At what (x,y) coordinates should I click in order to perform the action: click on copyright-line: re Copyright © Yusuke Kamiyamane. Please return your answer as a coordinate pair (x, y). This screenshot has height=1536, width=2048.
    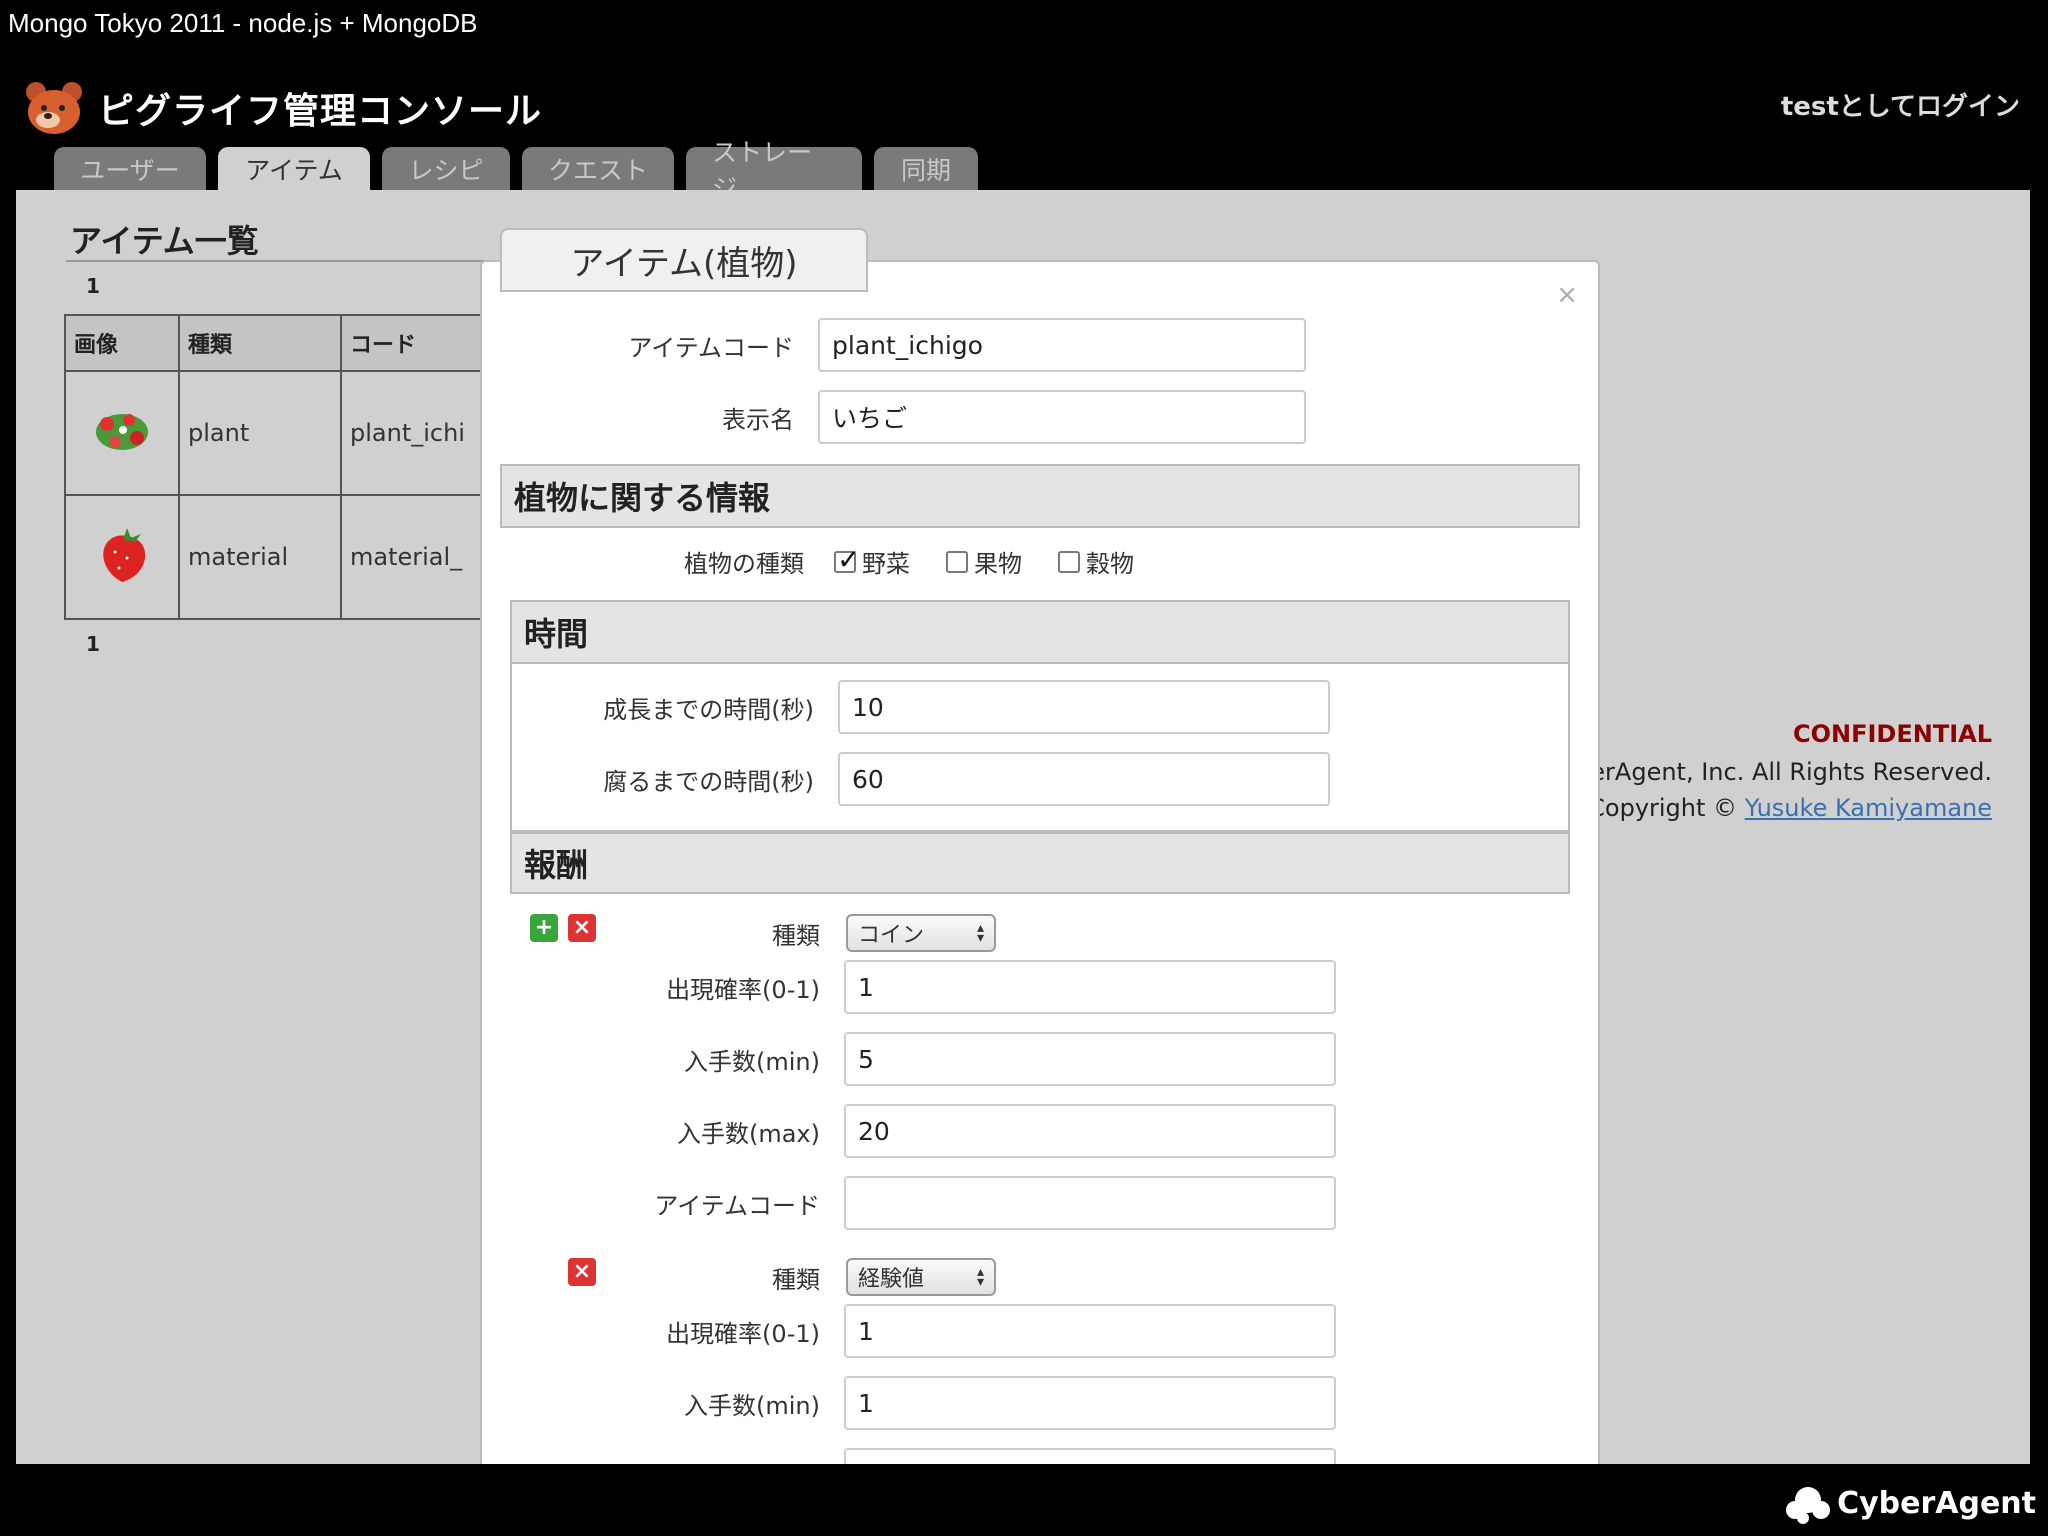
    Looking at the image, I should click on (1774, 808).